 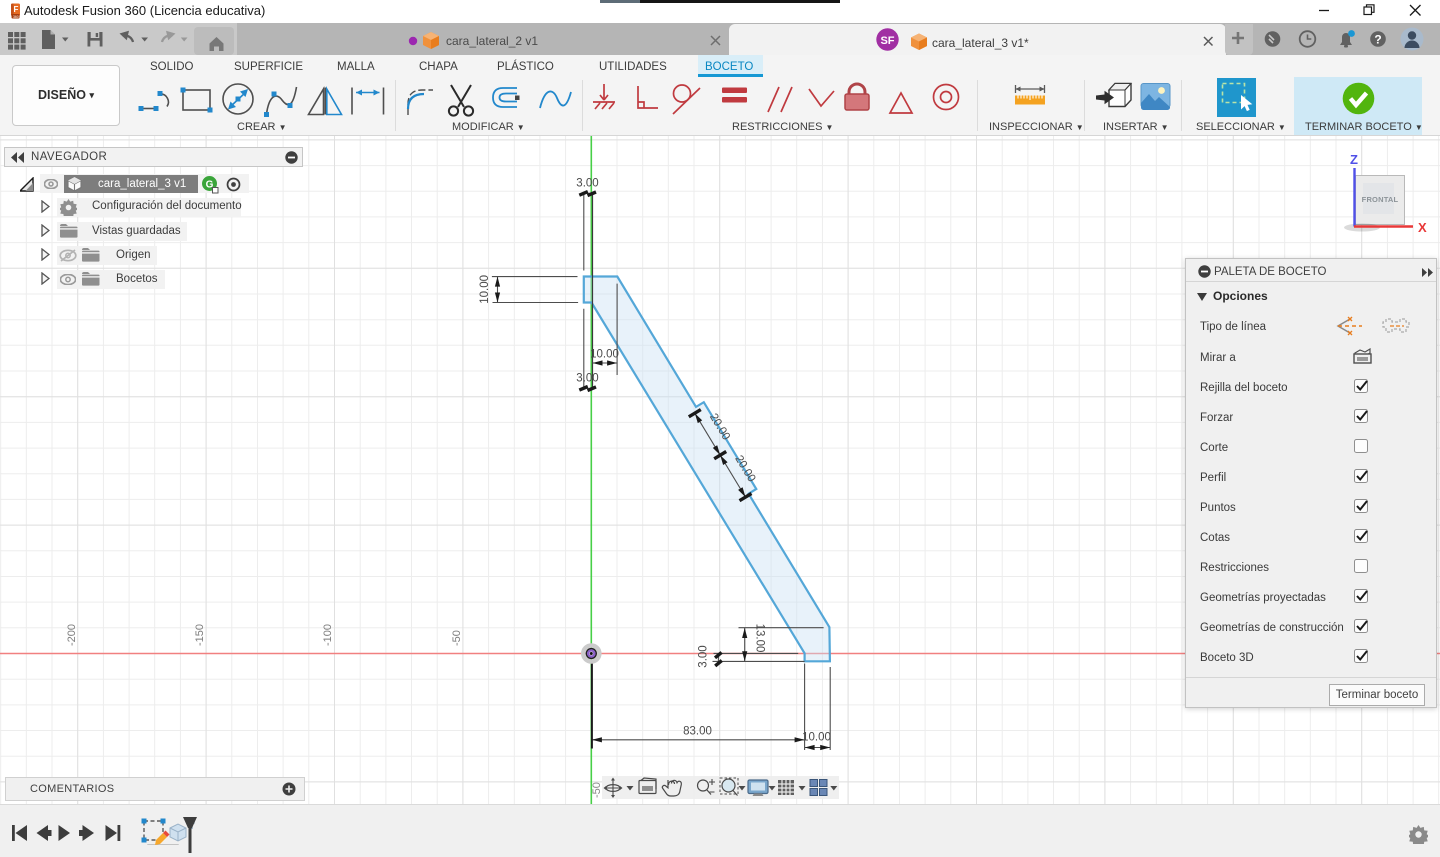 What do you see at coordinates (457, 638) in the screenshot?
I see `svg-text: -50` at bounding box center [457, 638].